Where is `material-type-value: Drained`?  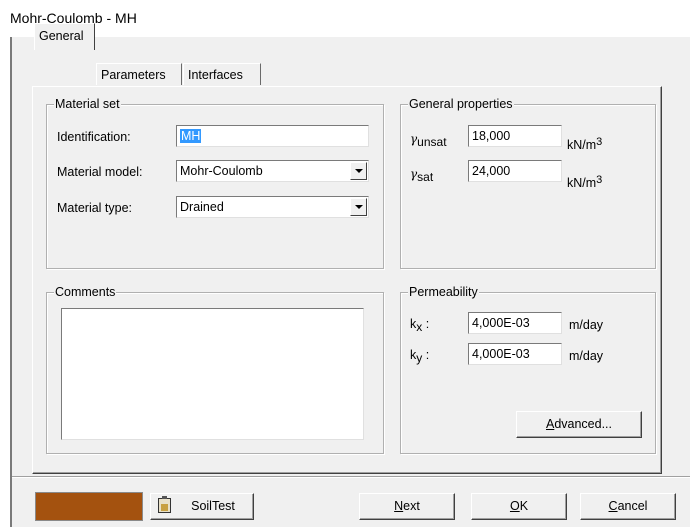
material-type-value: Drained is located at coordinates (202, 207).